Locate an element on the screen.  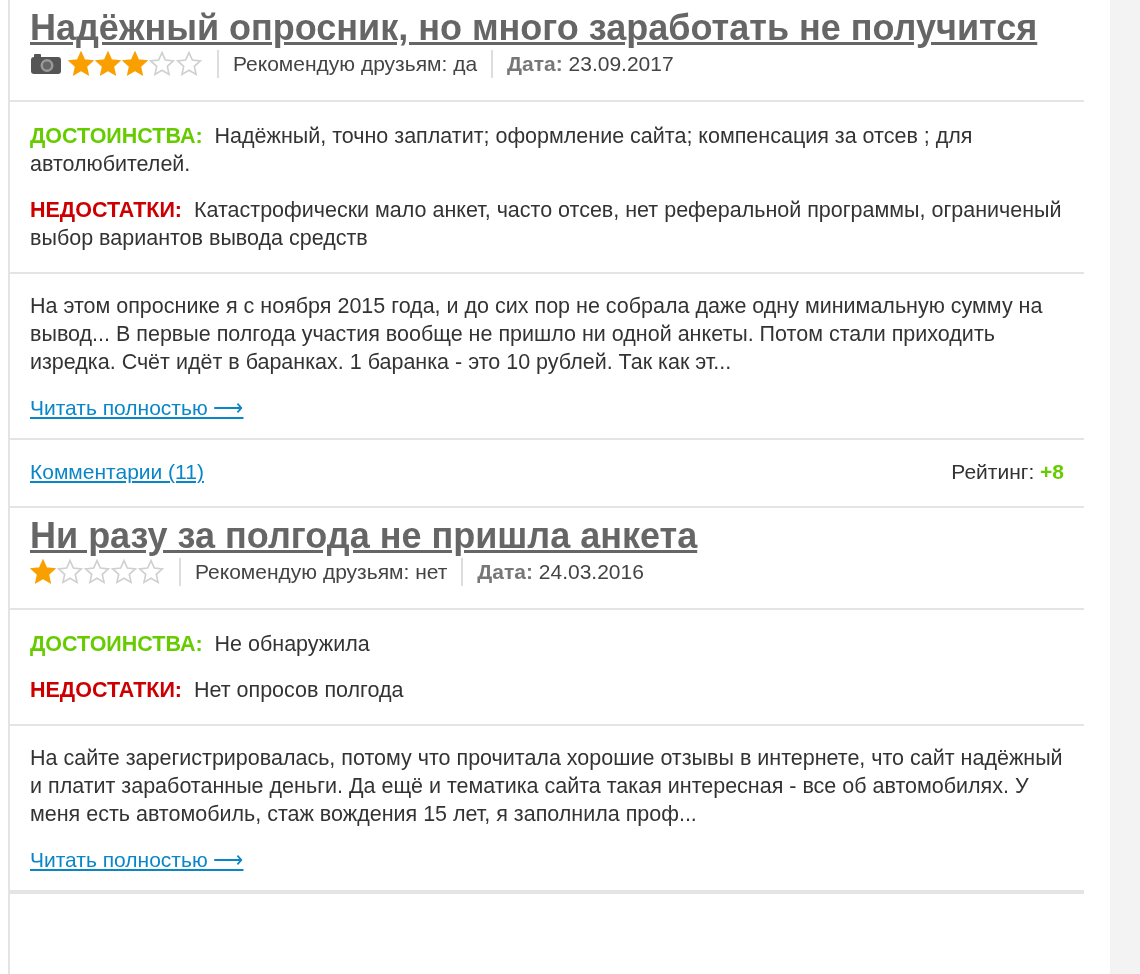
cons-text: НЕДОСТАТКИ: Катастрофически мало анкет, часто отсев, нет реферальной программы, ограниченый выбор вариантов вывода средств is located at coordinates (546, 224).